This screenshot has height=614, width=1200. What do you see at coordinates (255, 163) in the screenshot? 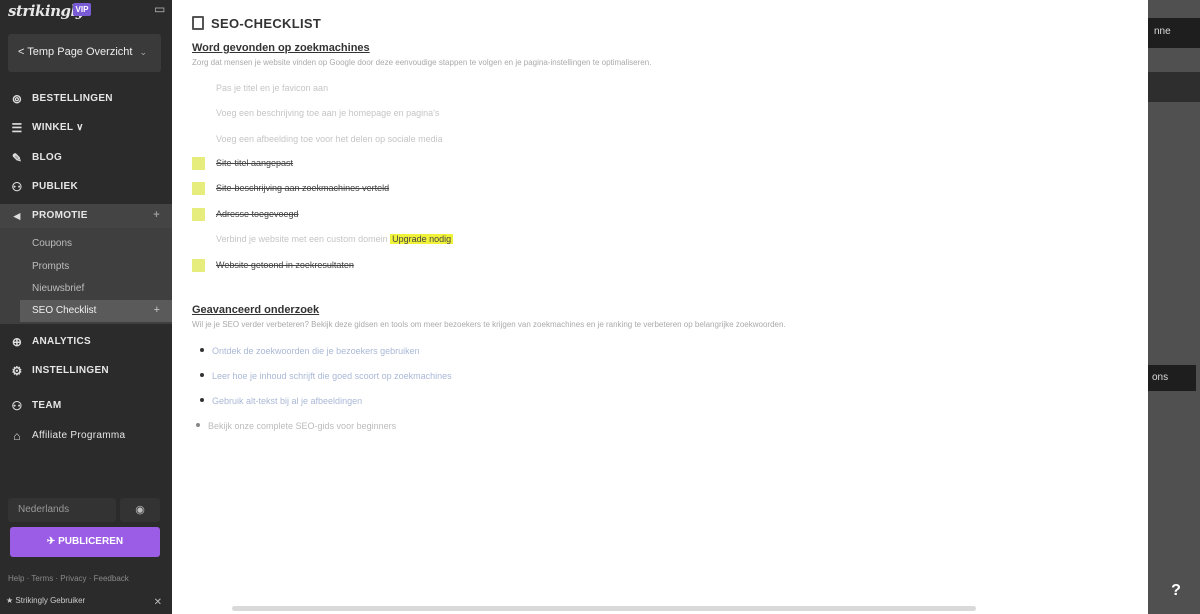
I see `checklist-item-text: Site-titel aangepast` at bounding box center [255, 163].